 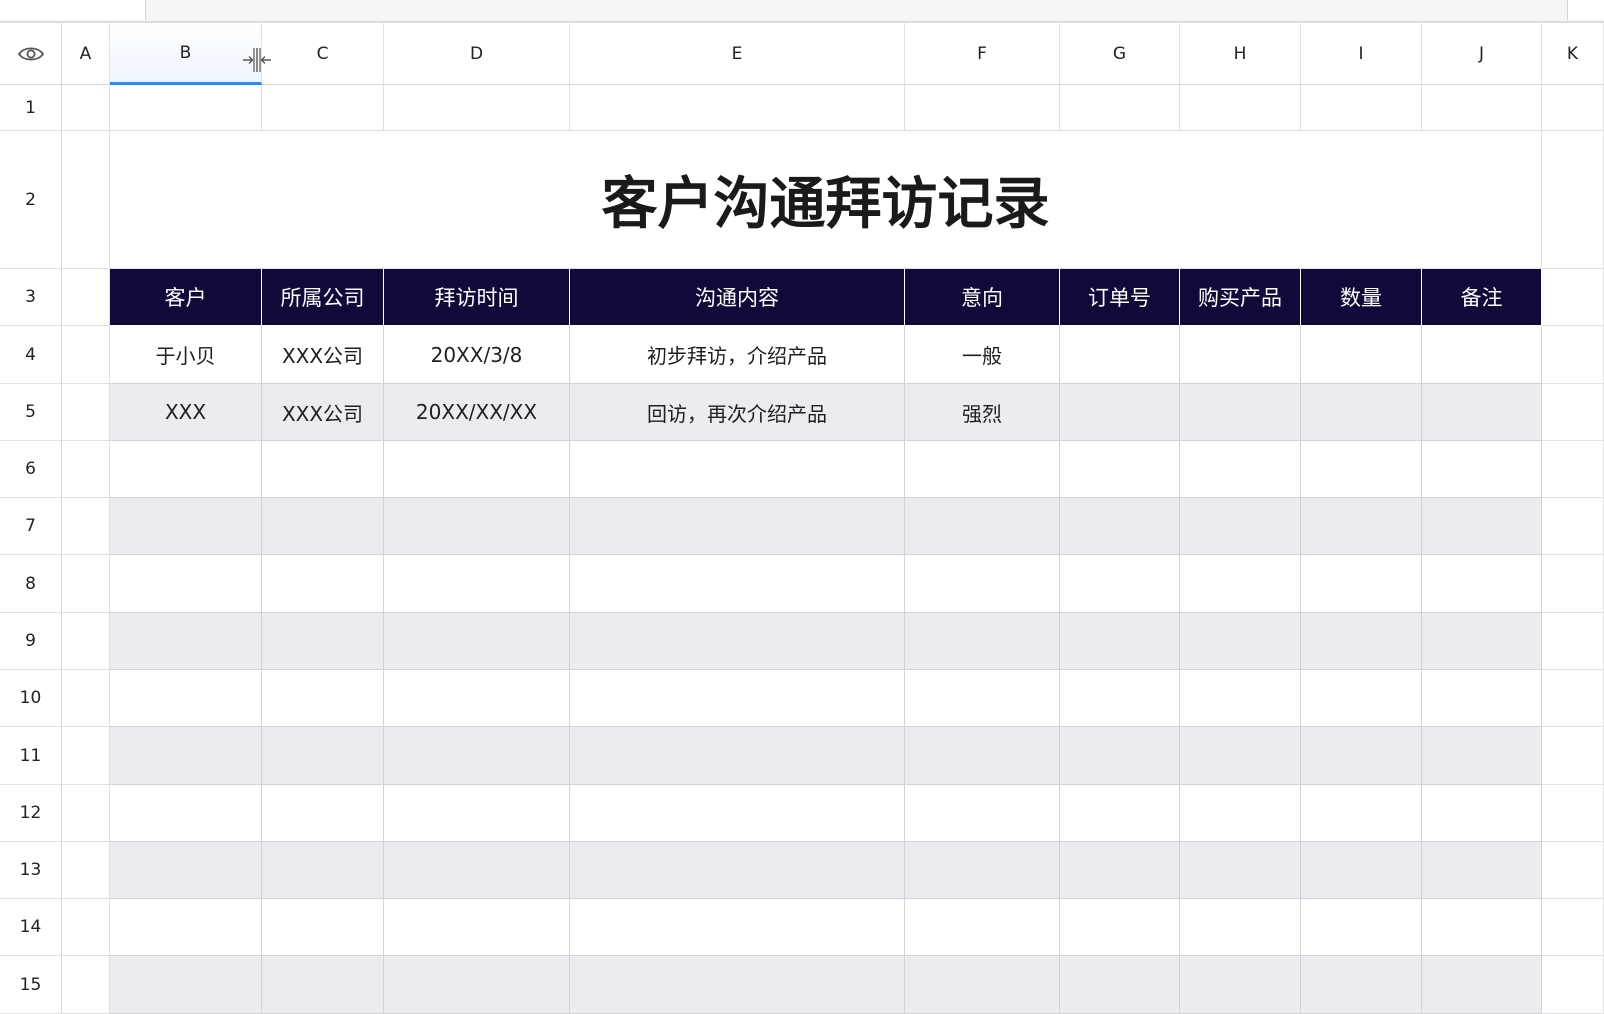 What do you see at coordinates (31, 469) in the screenshot?
I see `row-header-6: 6` at bounding box center [31, 469].